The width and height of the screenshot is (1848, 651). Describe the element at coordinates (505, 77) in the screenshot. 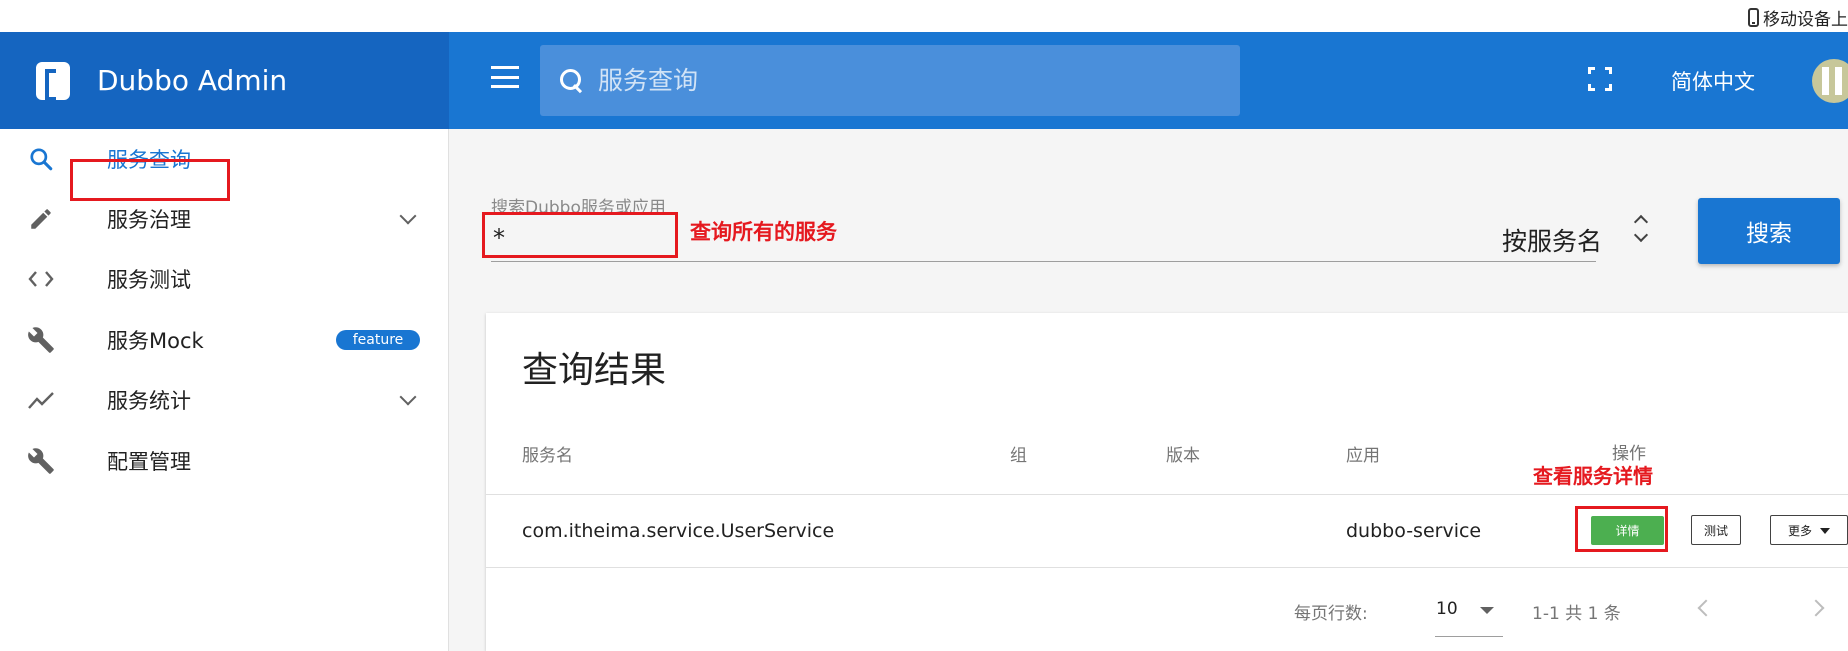

I see `menu-icon` at that location.